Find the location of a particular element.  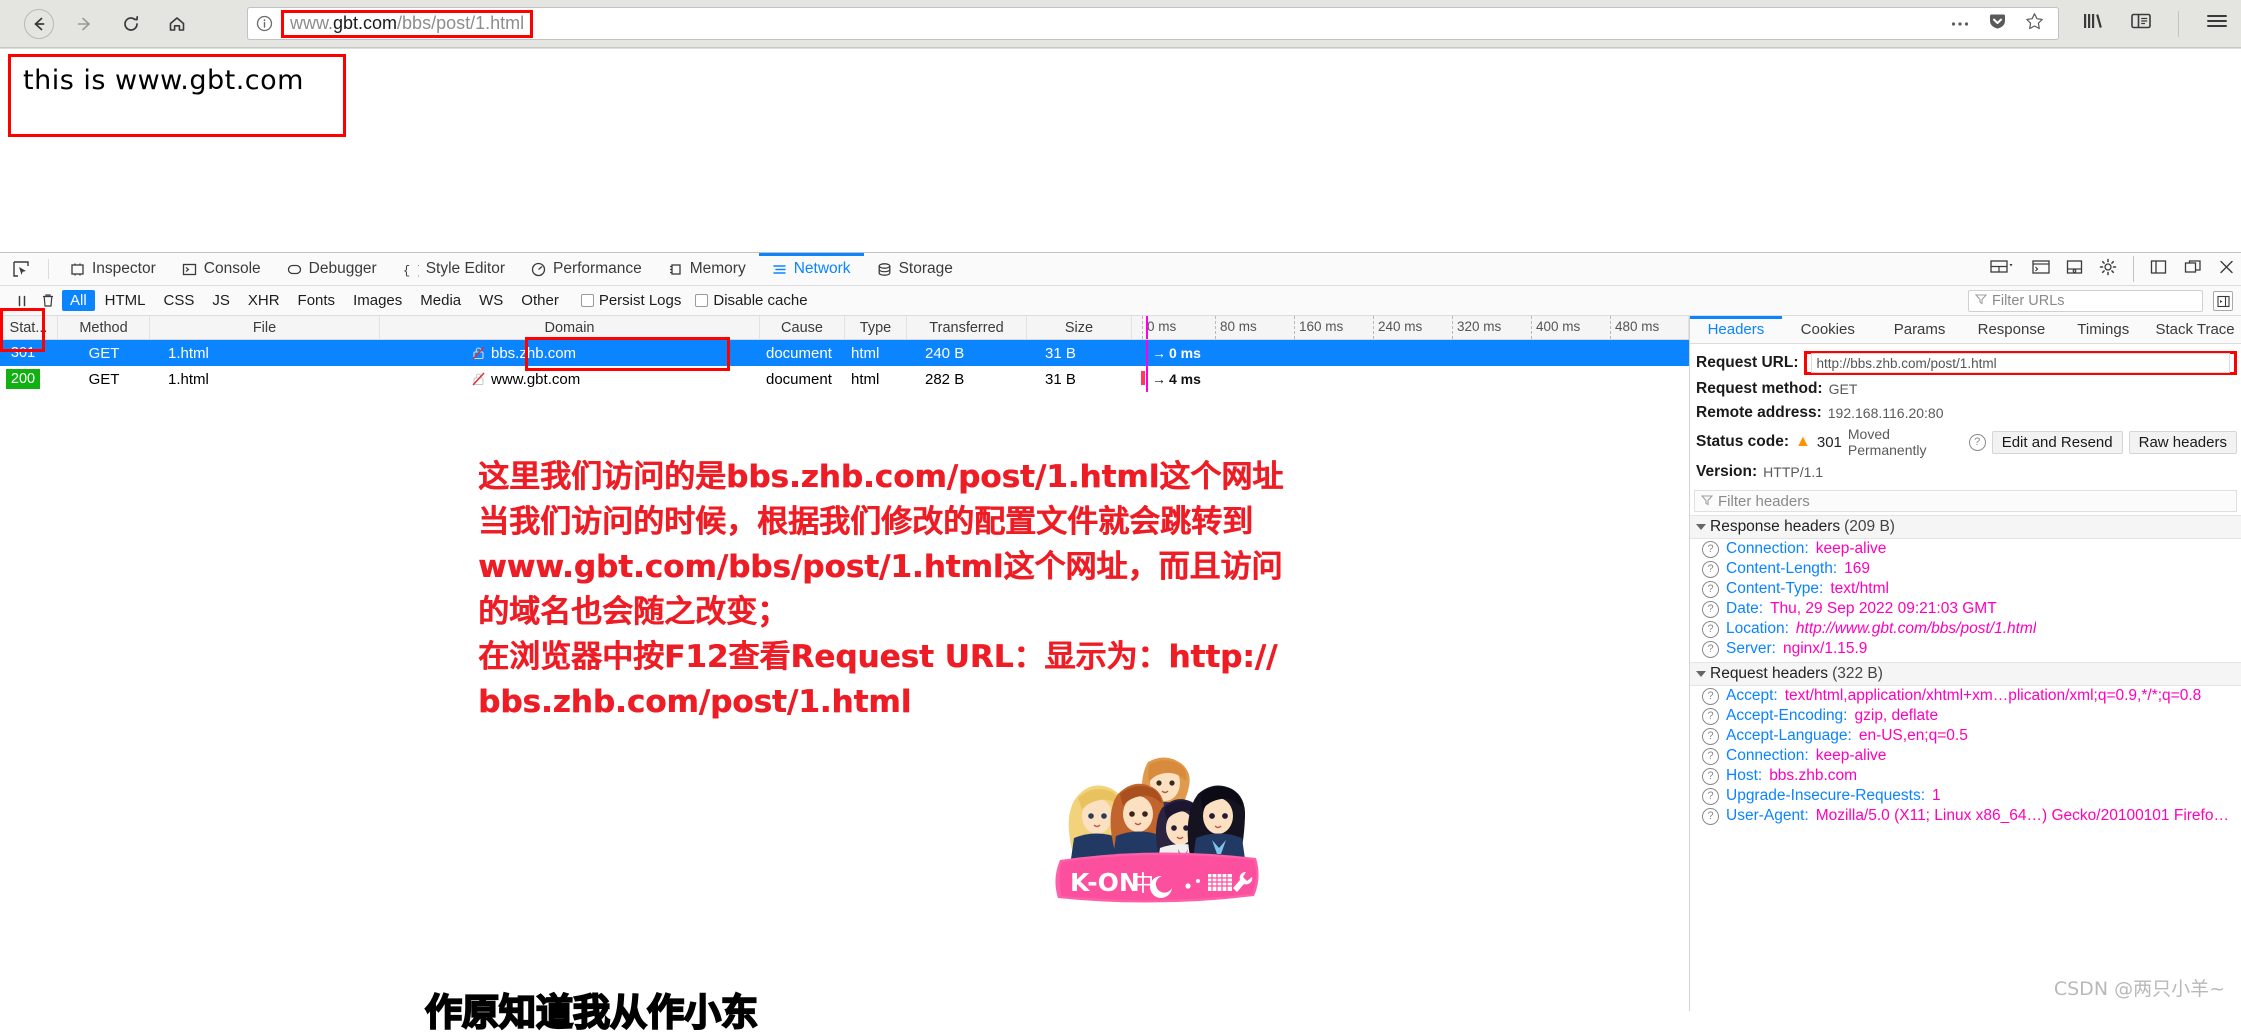

header-name: Content-Length: is located at coordinates (1782, 568).